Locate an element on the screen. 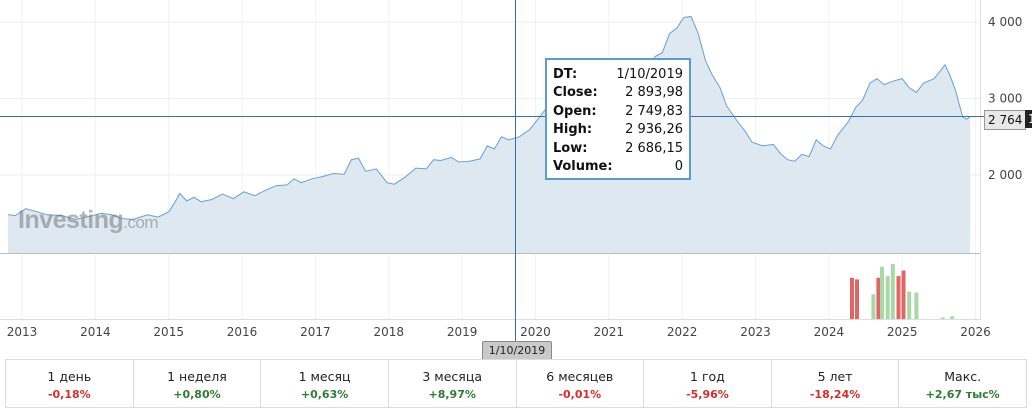 The width and height of the screenshot is (1032, 413). y-tick-label-4000: 4 000 is located at coordinates (1005, 22).